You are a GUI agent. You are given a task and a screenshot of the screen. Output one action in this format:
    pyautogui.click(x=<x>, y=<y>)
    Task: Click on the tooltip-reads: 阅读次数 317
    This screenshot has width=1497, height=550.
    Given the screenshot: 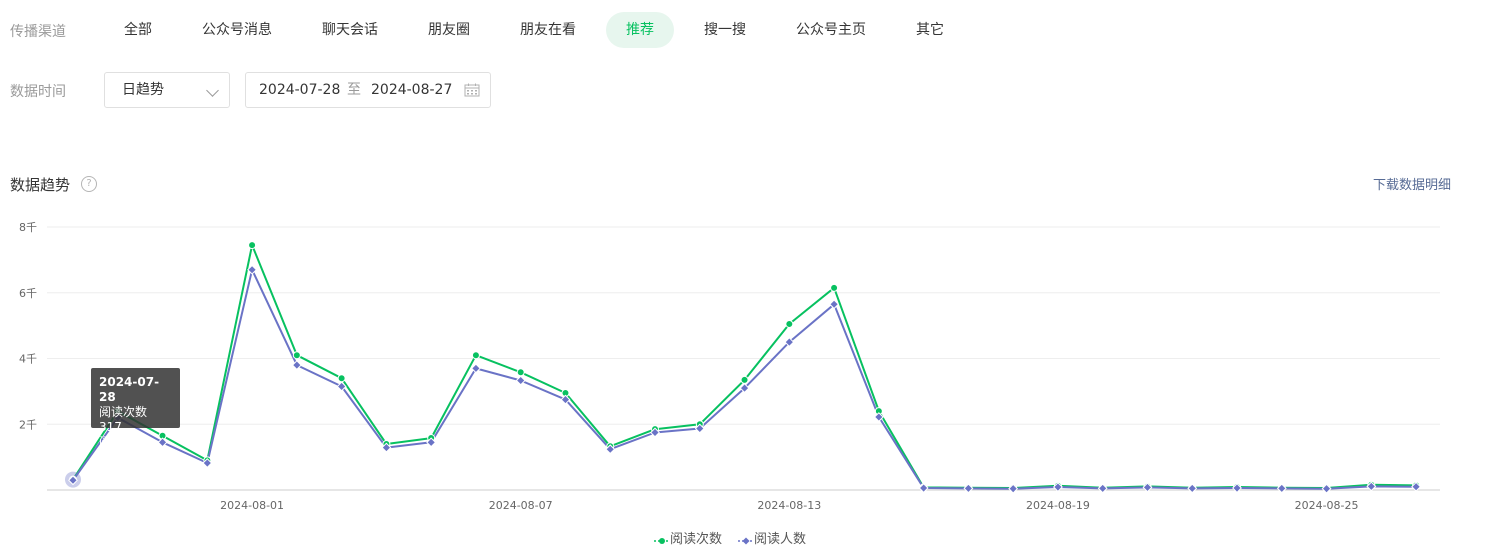 What is the action you would take?
    pyautogui.click(x=123, y=419)
    